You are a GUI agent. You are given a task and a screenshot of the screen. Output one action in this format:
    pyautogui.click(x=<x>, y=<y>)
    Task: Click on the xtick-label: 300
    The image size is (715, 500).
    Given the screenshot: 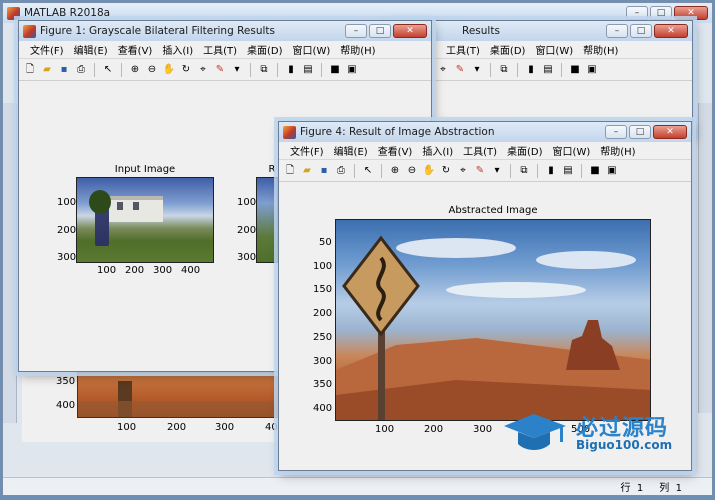 What is the action you would take?
    pyautogui.click(x=483, y=429)
    